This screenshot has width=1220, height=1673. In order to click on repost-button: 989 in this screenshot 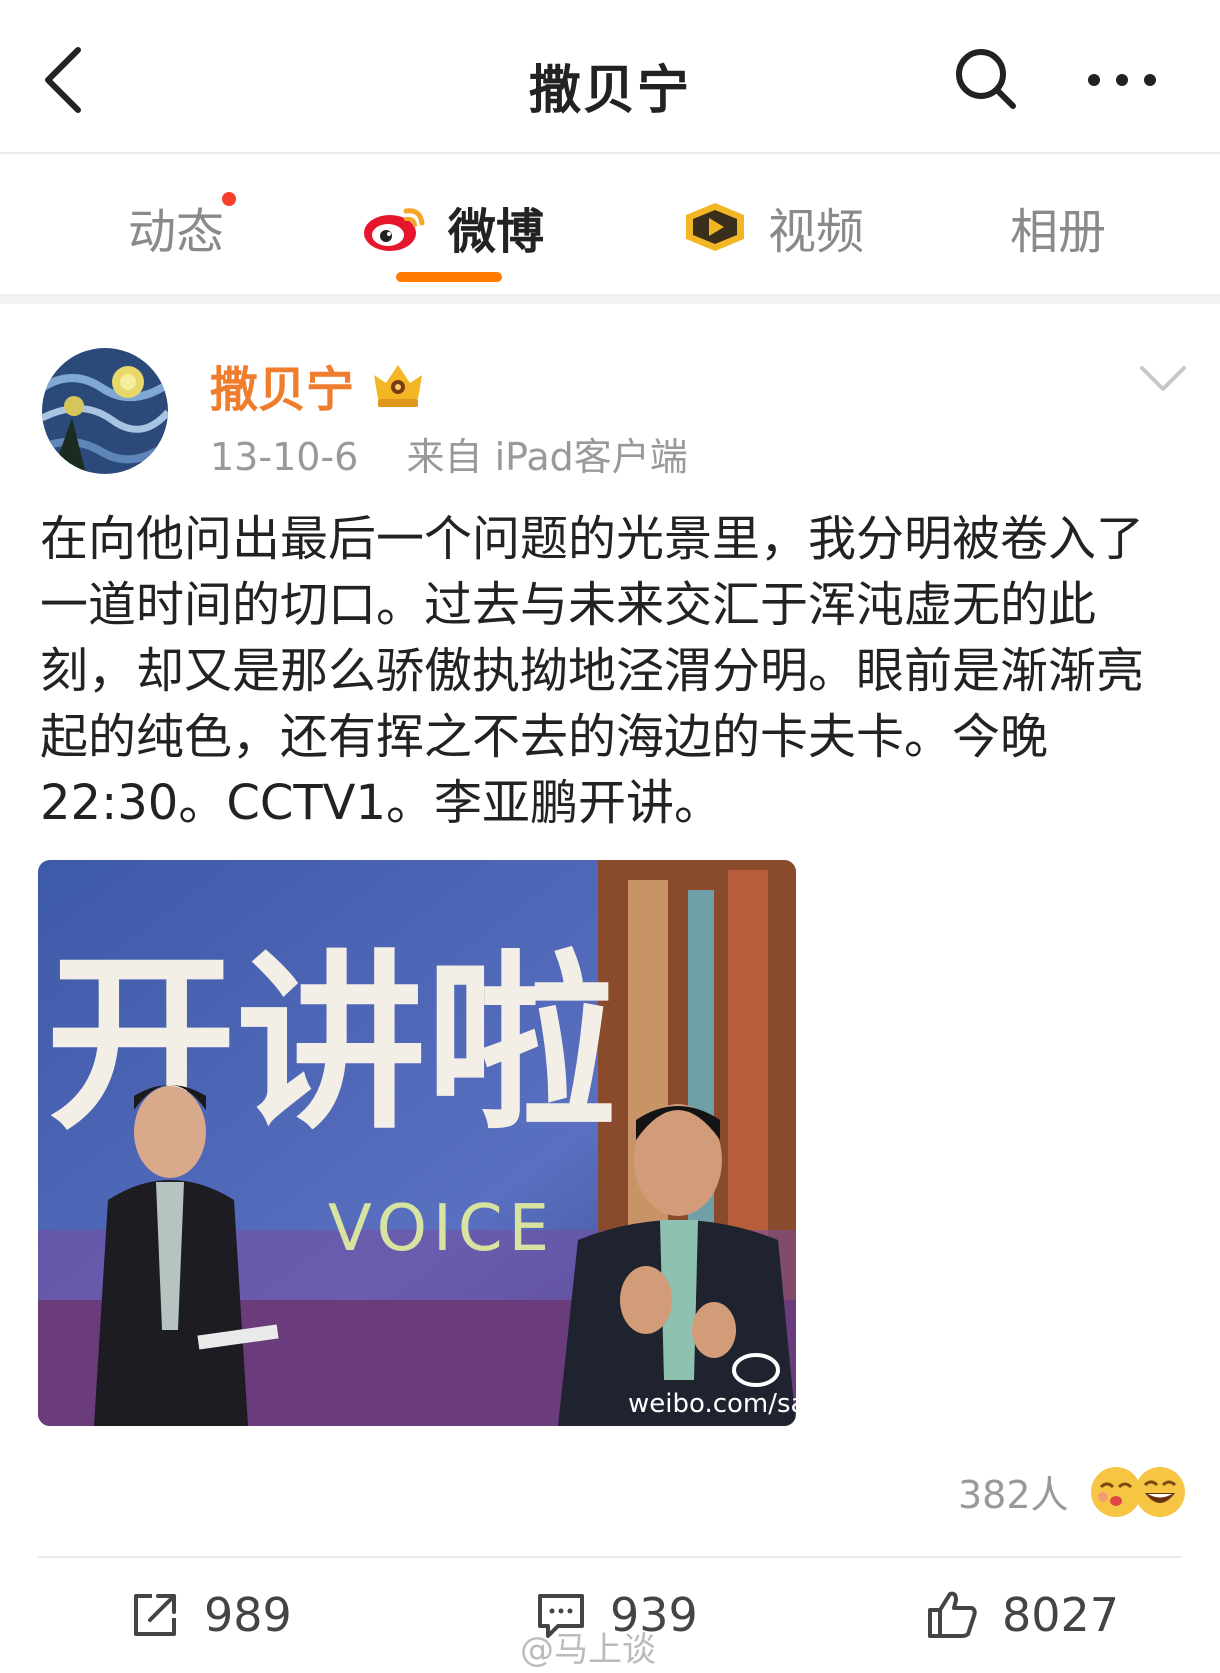, I will do `click(210, 1615)`.